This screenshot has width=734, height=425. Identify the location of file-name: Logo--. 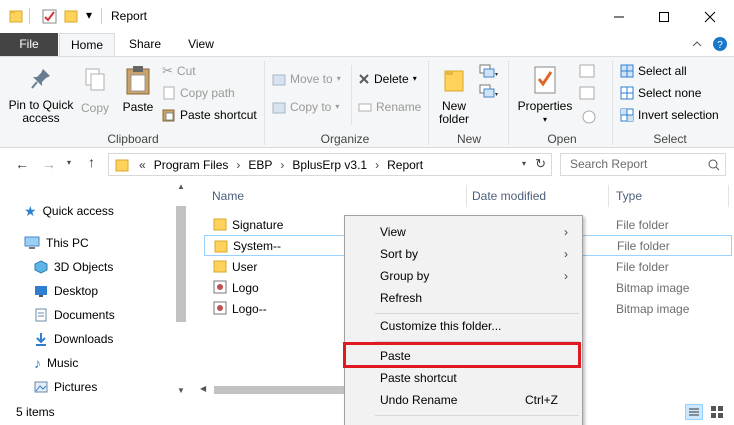
(249, 308).